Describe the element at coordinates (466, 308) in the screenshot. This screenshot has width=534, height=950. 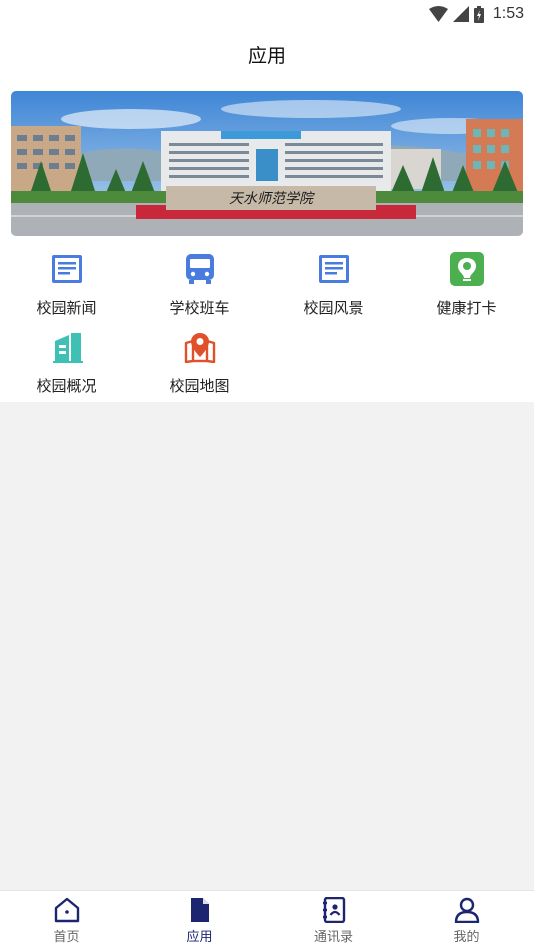
I see `app-label: 健康打卡` at that location.